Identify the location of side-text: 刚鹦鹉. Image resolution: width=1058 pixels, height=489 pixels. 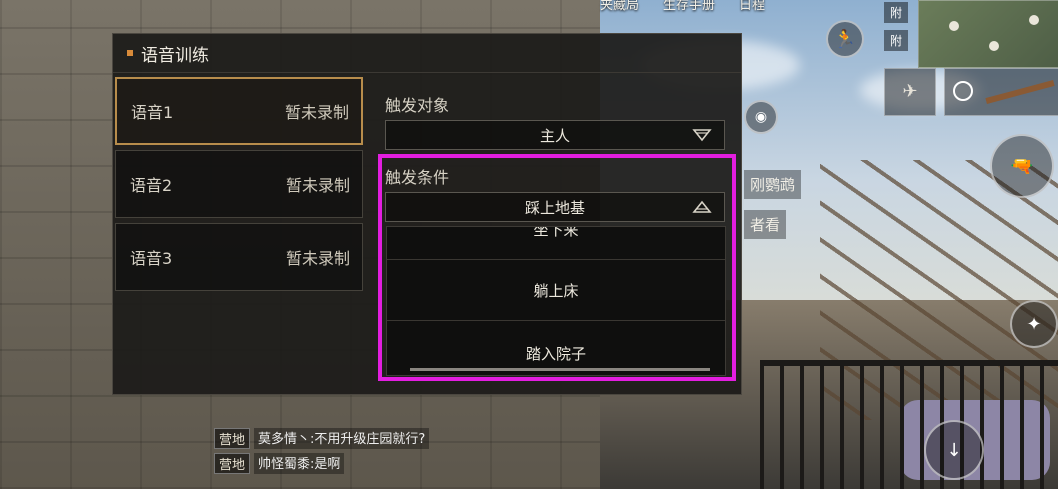
(773, 184).